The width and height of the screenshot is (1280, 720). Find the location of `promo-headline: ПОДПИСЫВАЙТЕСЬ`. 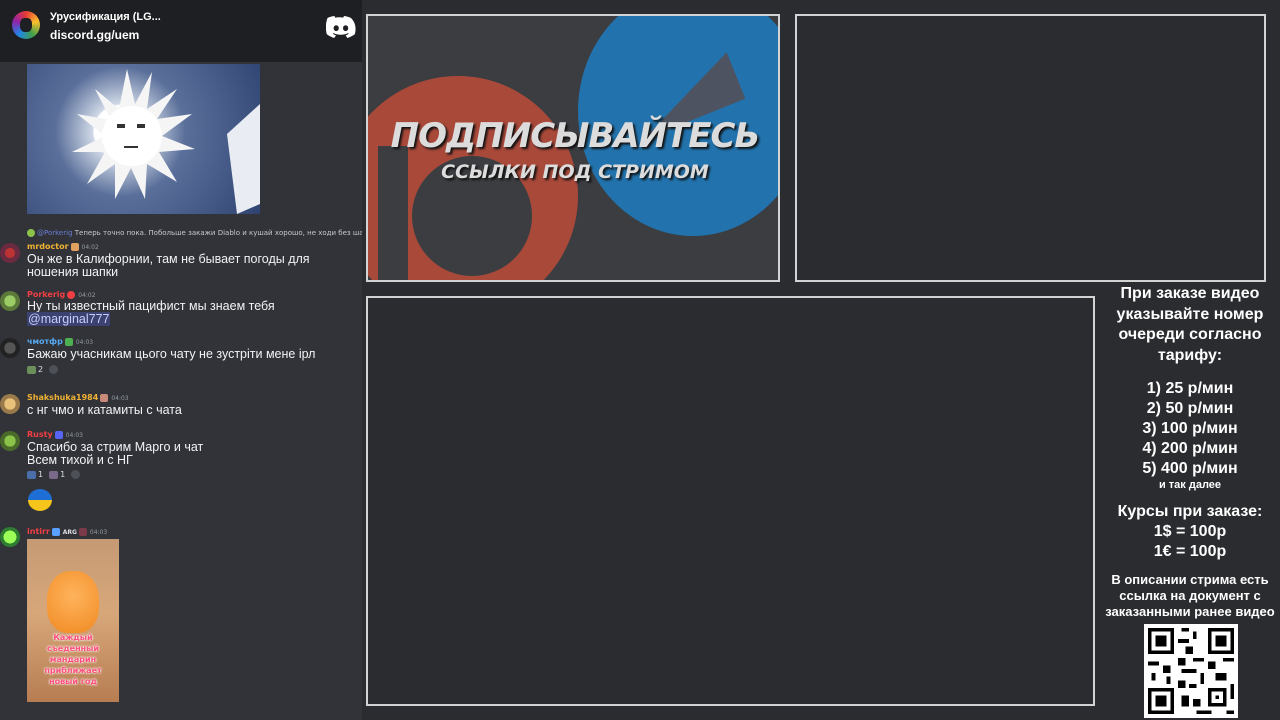

promo-headline: ПОДПИСЫВАЙТЕСЬ is located at coordinates (575, 136).